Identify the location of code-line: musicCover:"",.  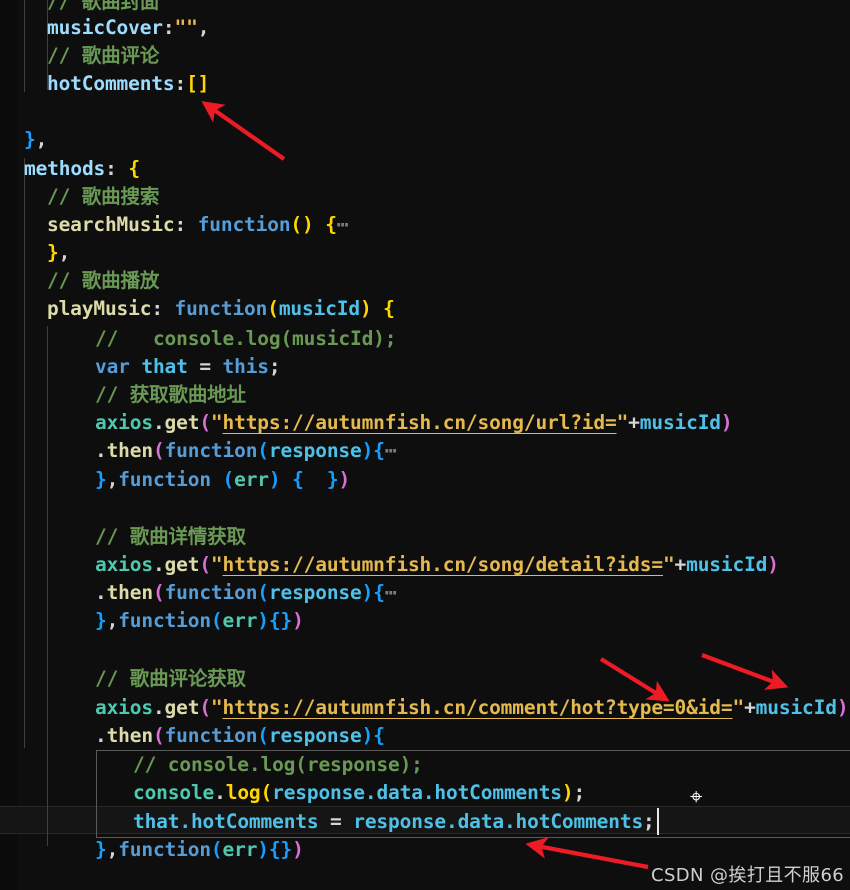
(425, 28).